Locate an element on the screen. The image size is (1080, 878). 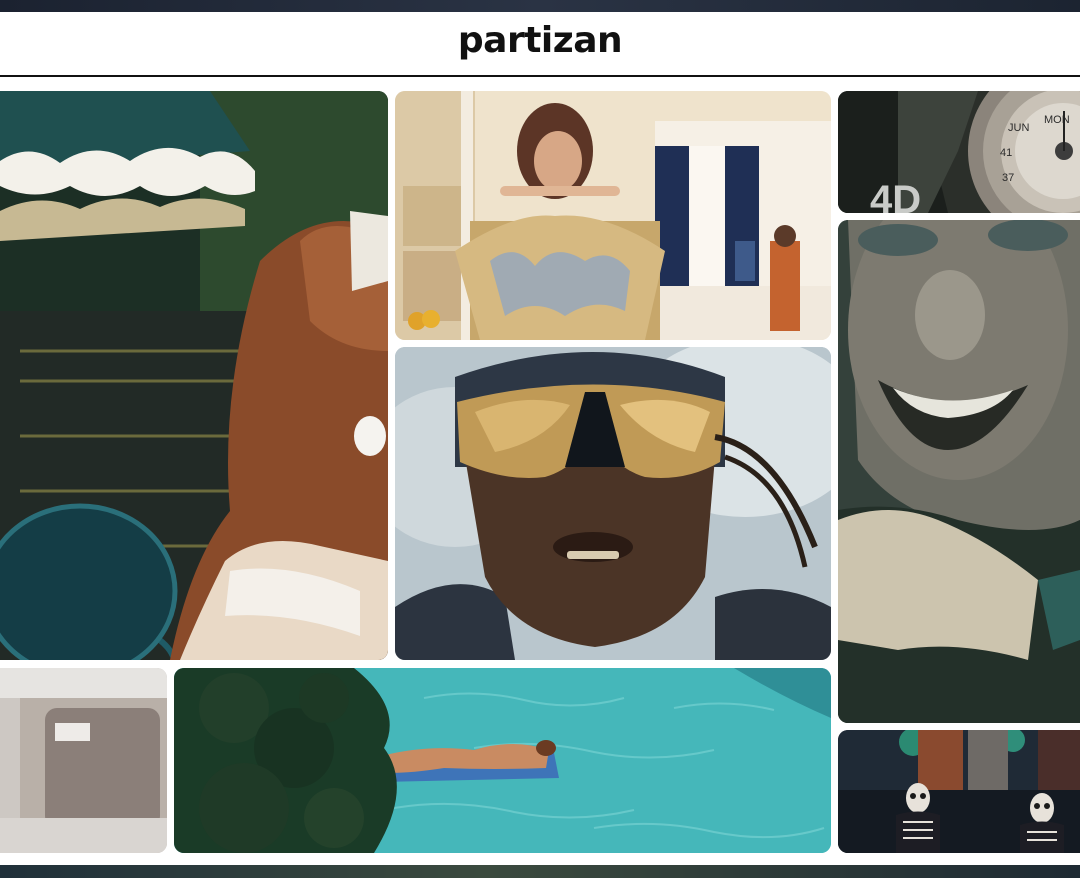
woman-on-pool-float-thumbnail is located at coordinates (502, 760).